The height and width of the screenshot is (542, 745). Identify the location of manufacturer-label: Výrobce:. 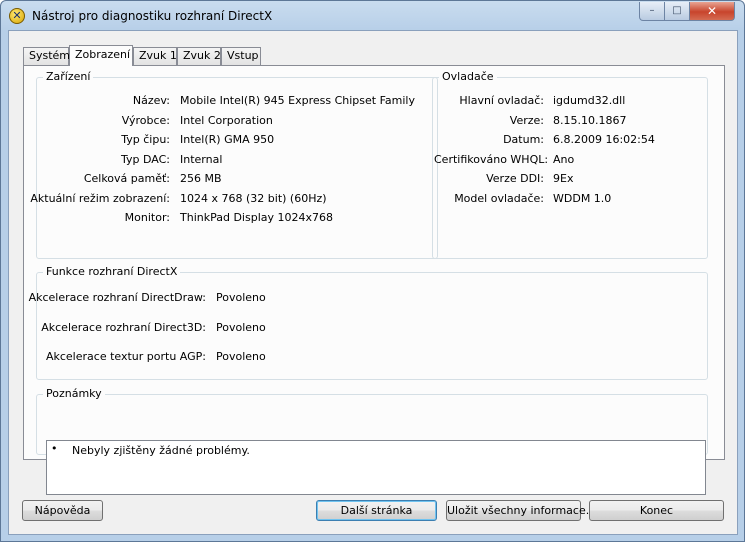
(145, 120).